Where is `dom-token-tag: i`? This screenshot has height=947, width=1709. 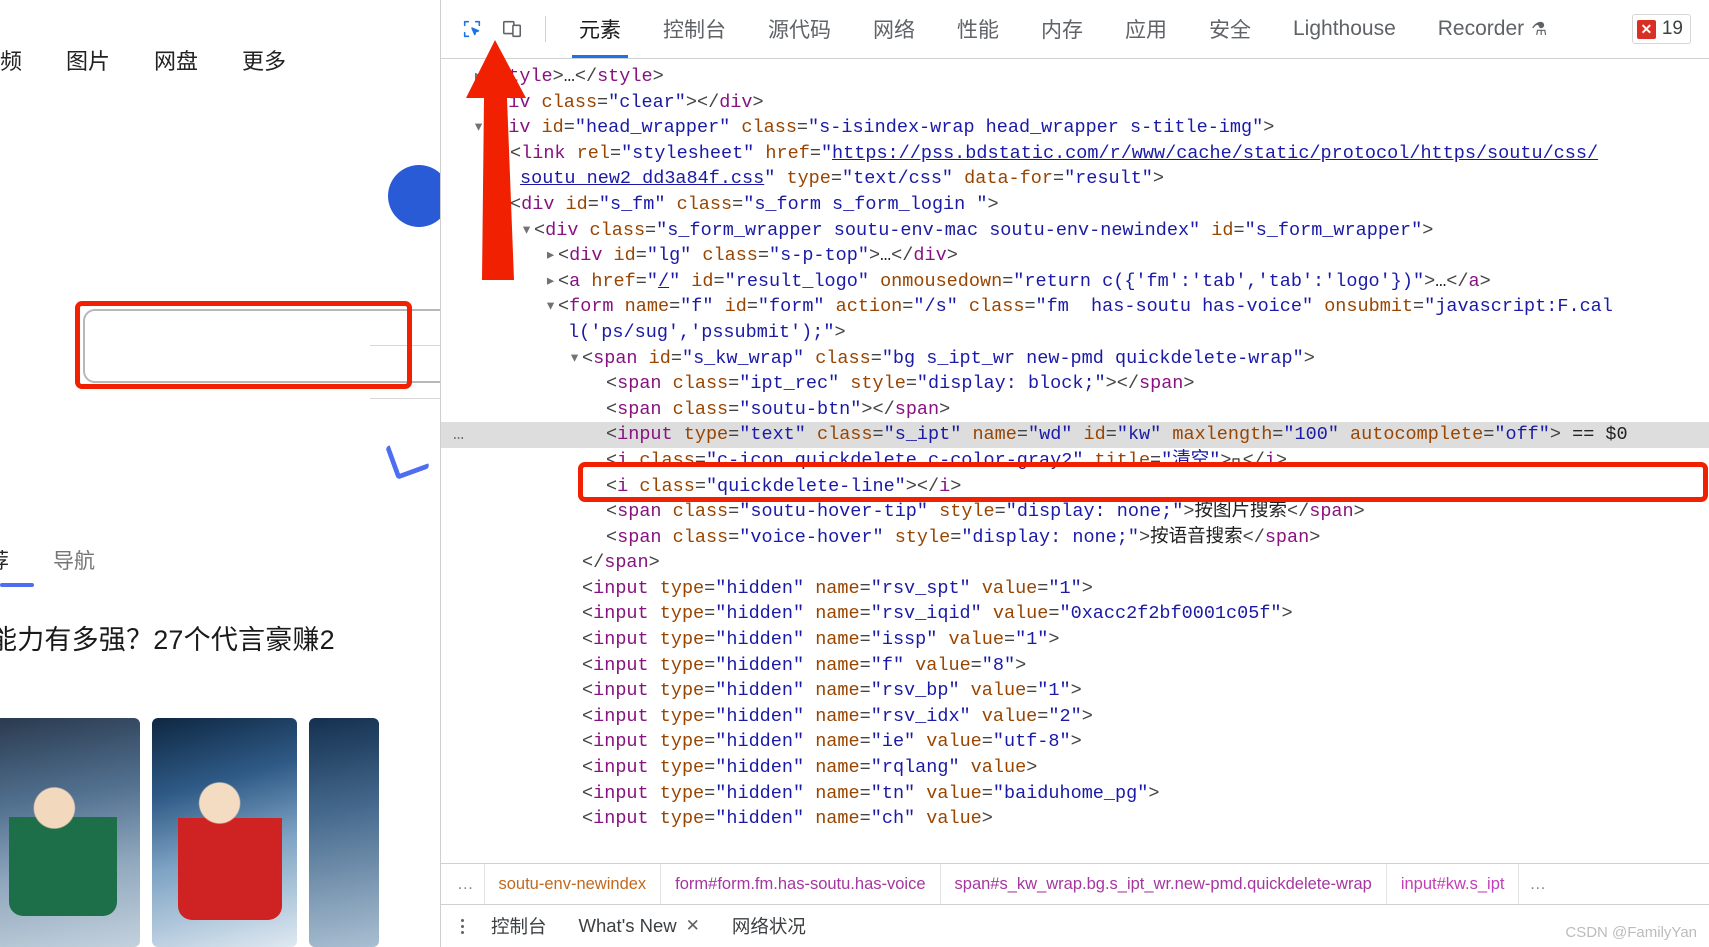 dom-token-tag: i is located at coordinates (623, 486).